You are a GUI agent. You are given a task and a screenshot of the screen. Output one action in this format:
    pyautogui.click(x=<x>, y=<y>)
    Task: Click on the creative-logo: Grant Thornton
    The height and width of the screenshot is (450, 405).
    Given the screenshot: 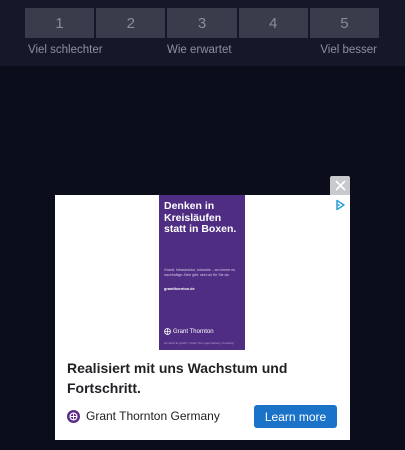 What is the action you would take?
    pyautogui.click(x=189, y=331)
    